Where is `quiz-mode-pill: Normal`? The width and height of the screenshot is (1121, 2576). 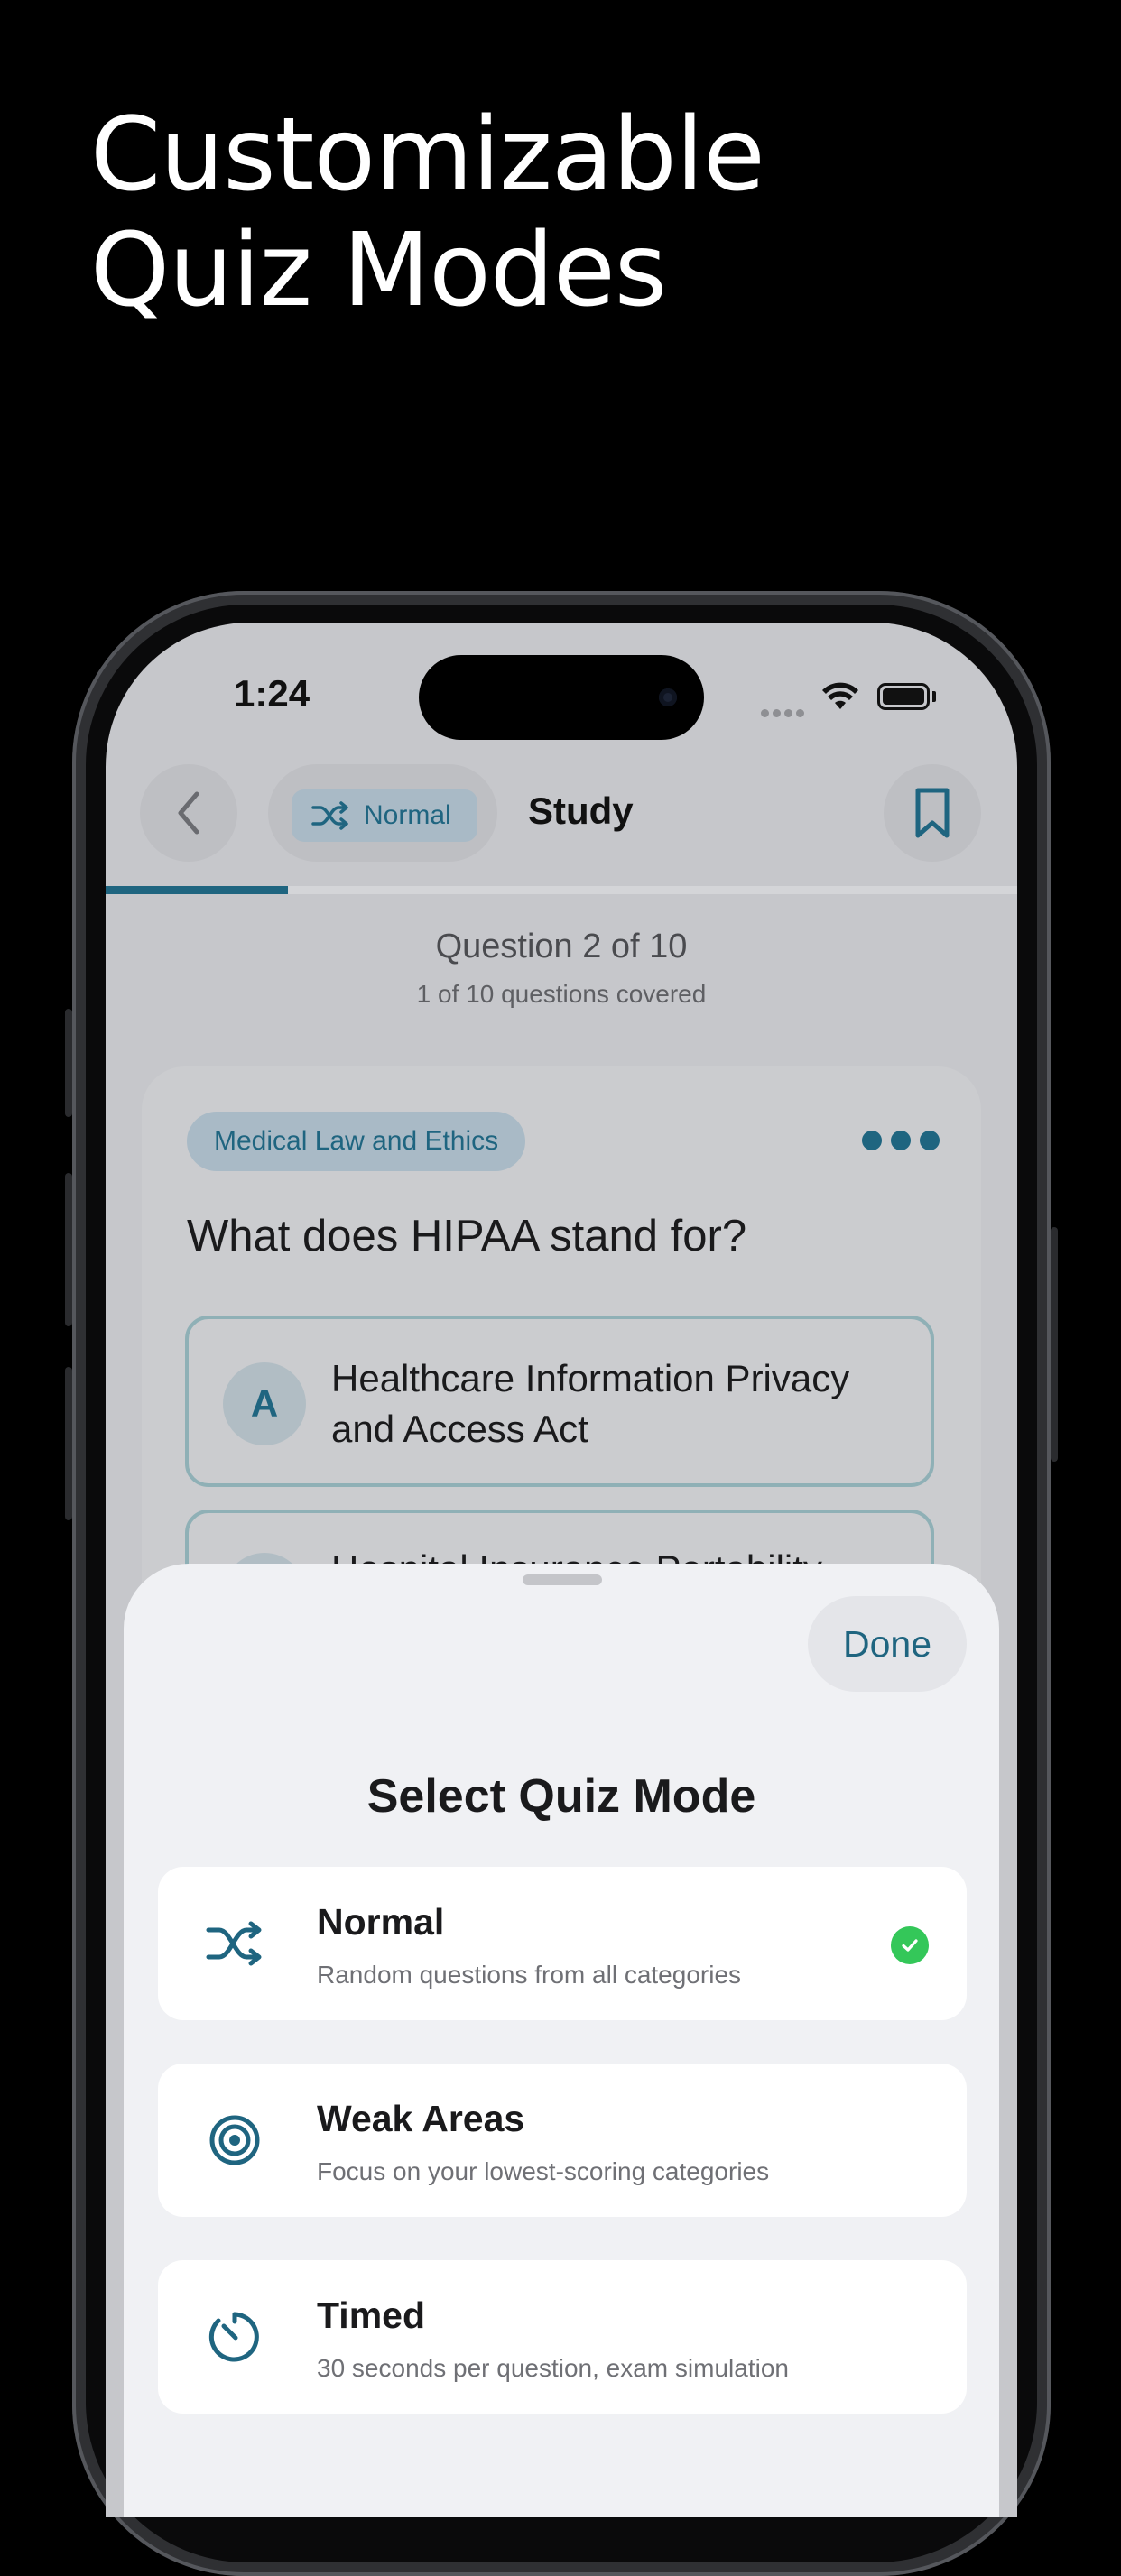 quiz-mode-pill: Normal is located at coordinates (385, 815).